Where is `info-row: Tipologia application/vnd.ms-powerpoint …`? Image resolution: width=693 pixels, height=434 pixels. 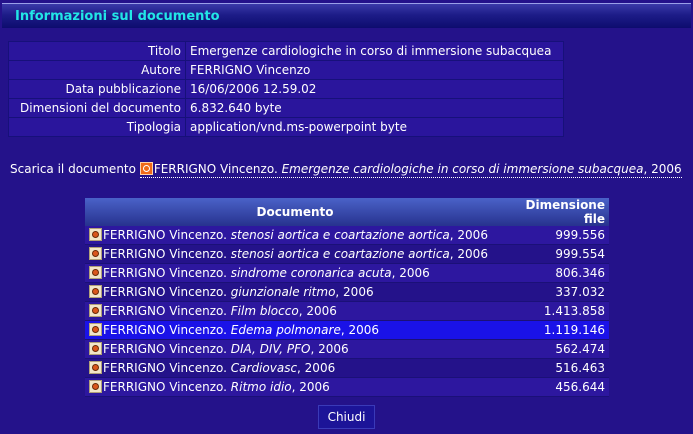 info-row: Tipologia application/vnd.ms-powerpoint … is located at coordinates (286, 127).